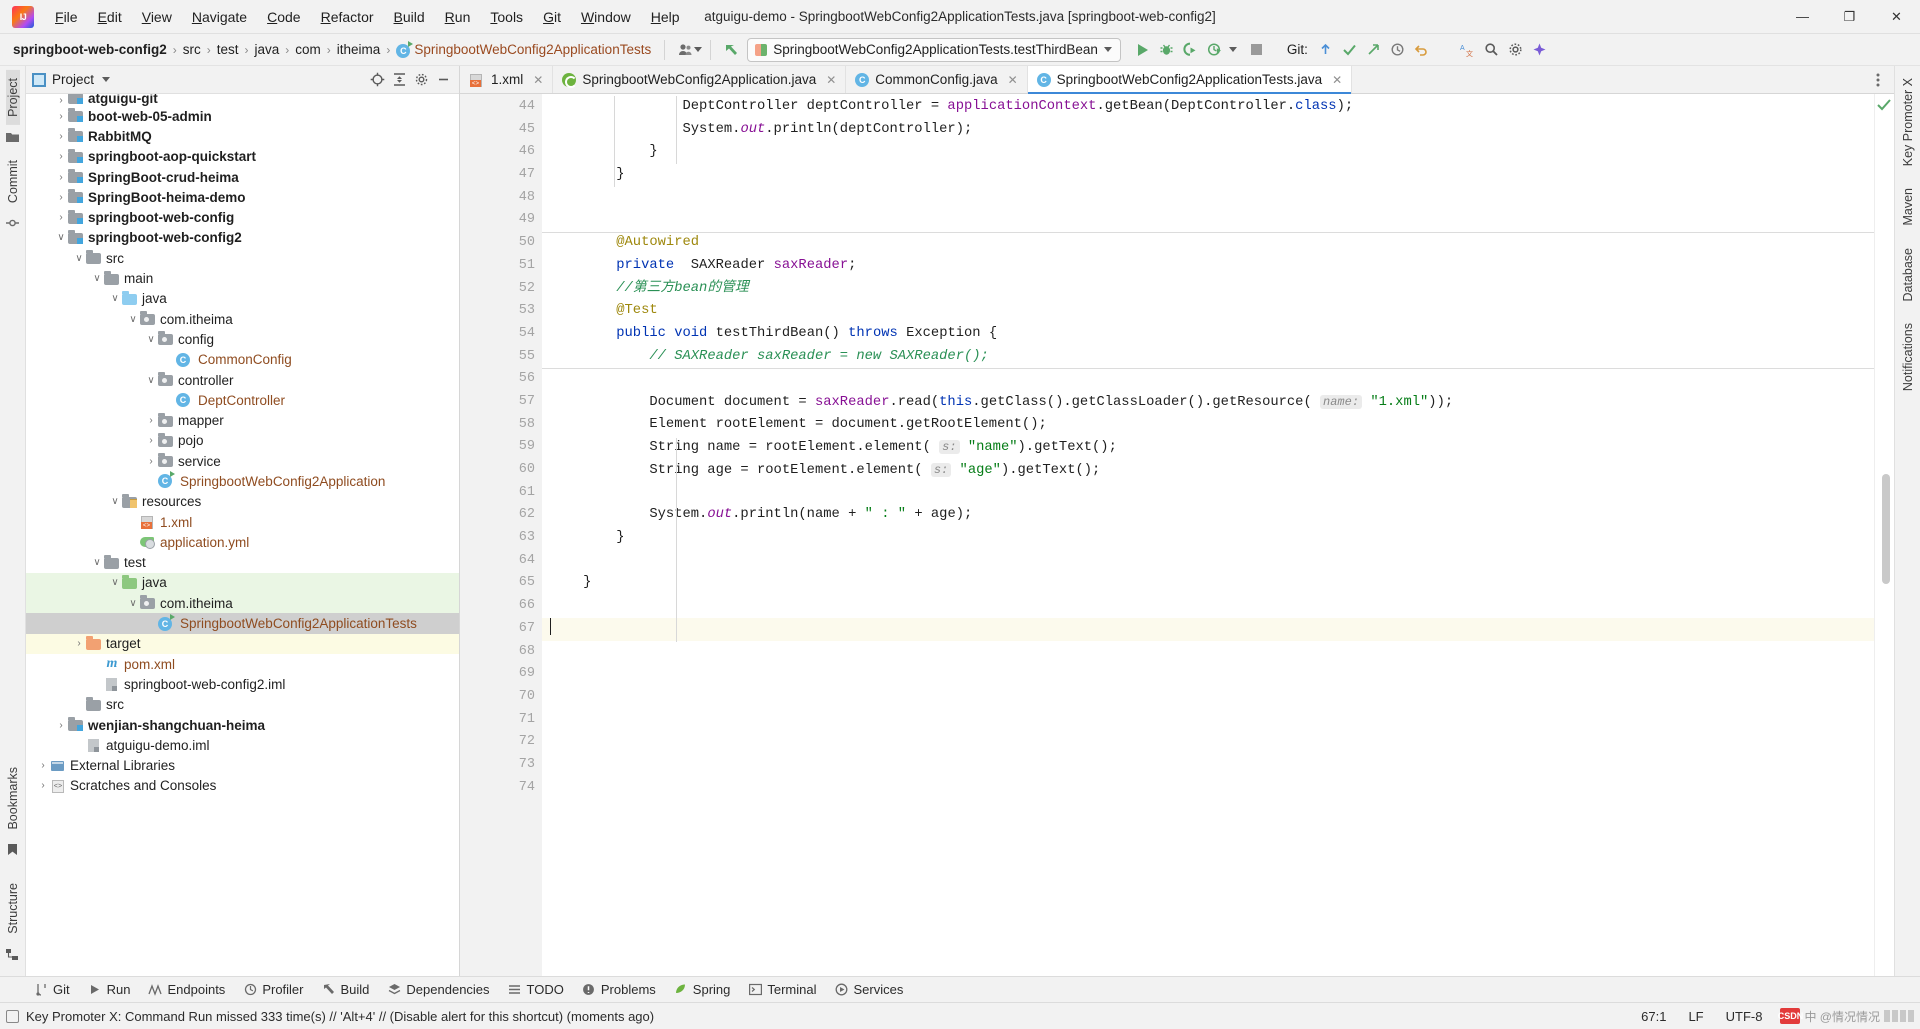 The width and height of the screenshot is (1920, 1029). What do you see at coordinates (242, 502) in the screenshot?
I see `tree-node-resources: ∨ resources` at bounding box center [242, 502].